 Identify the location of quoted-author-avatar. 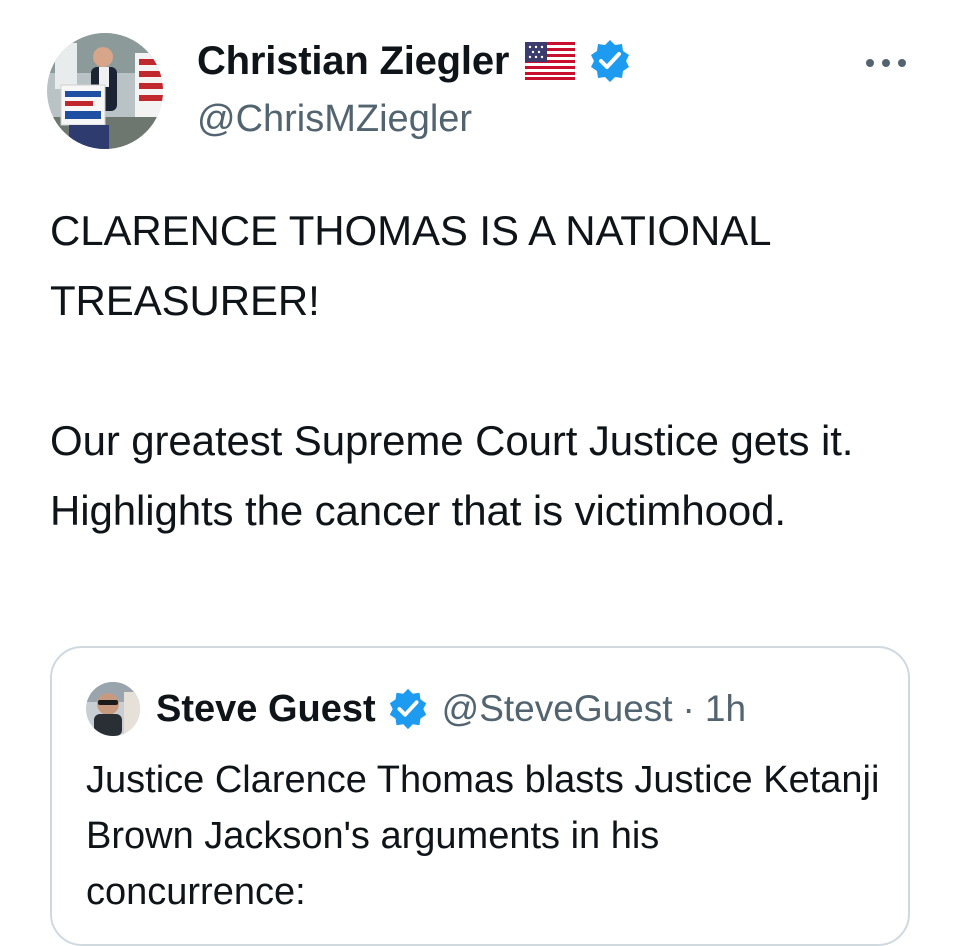
(113, 709).